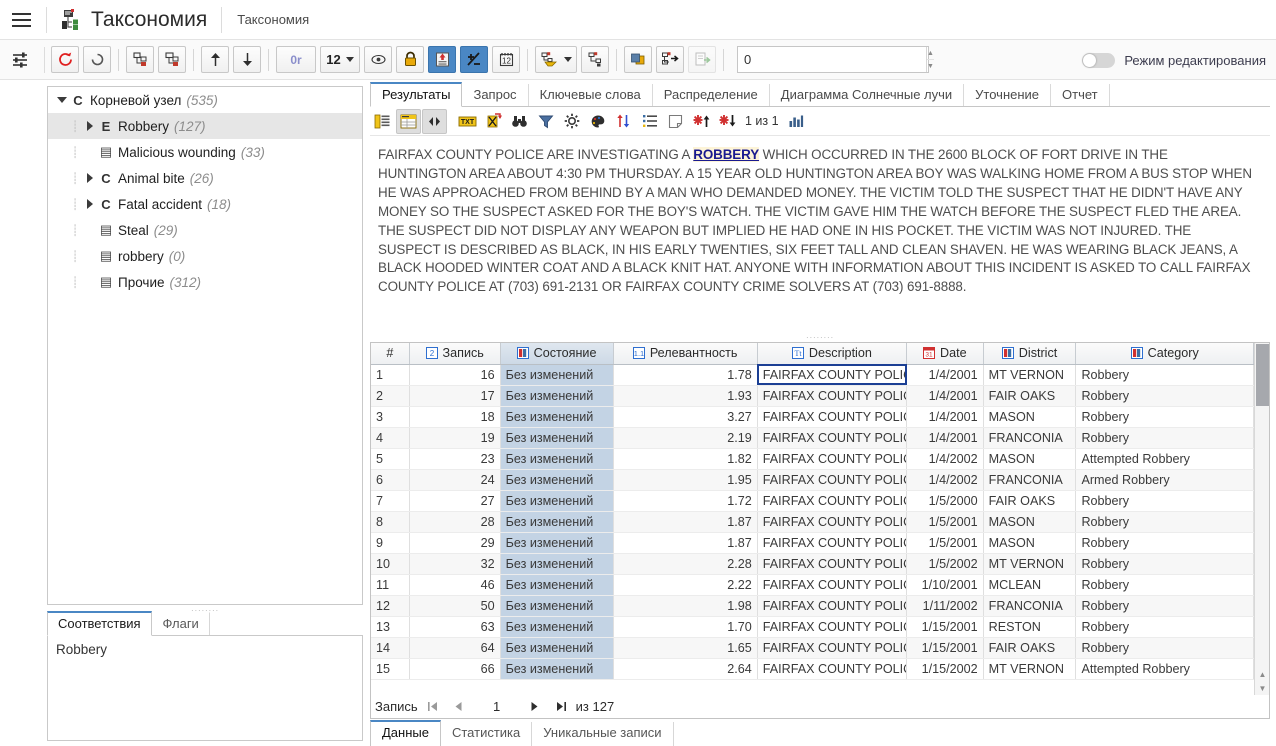 The image size is (1276, 746). I want to click on cell-record: 16, so click(455, 375).